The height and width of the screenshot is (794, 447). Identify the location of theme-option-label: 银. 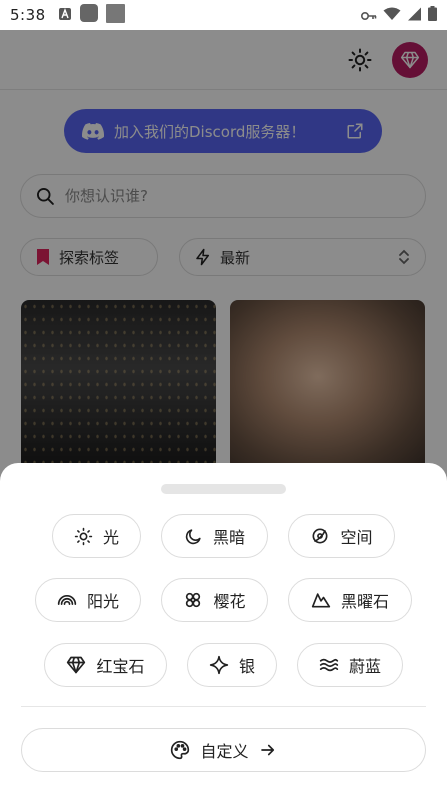
(246, 666).